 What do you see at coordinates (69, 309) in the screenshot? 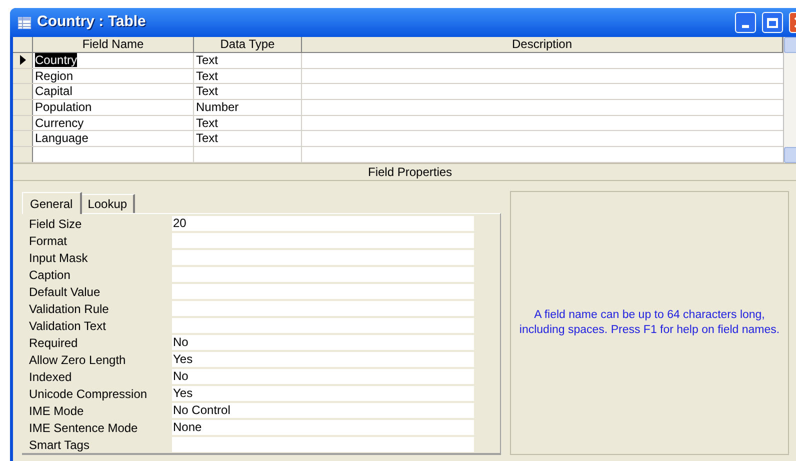
I see `property-label: Validation Rule` at bounding box center [69, 309].